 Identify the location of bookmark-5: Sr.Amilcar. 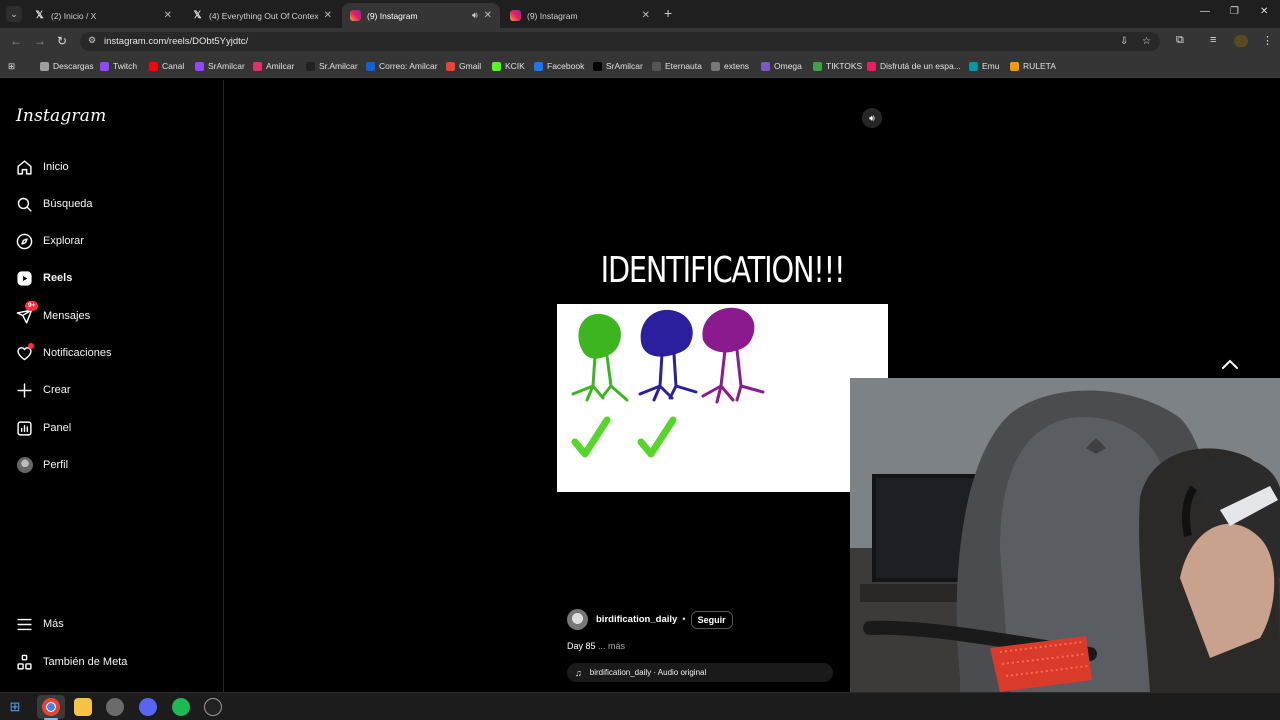
(332, 66).